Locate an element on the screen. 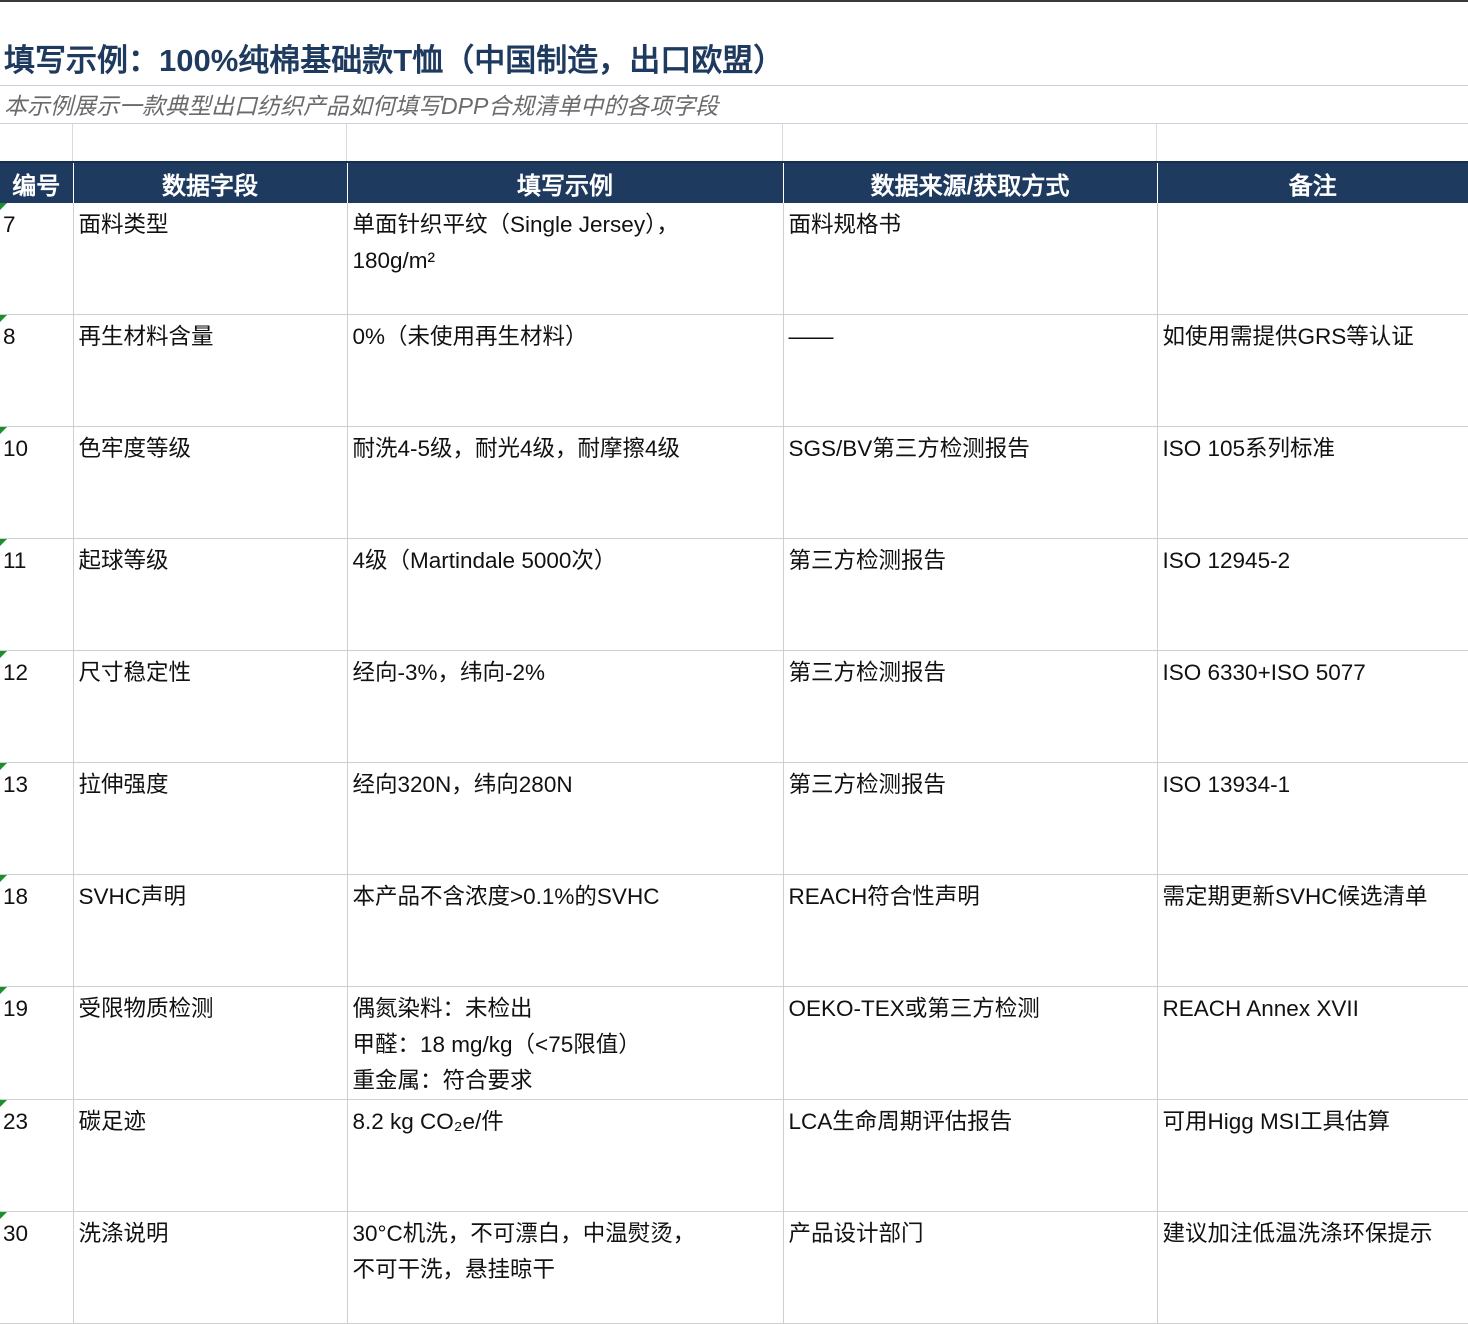  cell-example: 单面针织平纹（Single Jersey）， 180g/m² is located at coordinates (565, 259).